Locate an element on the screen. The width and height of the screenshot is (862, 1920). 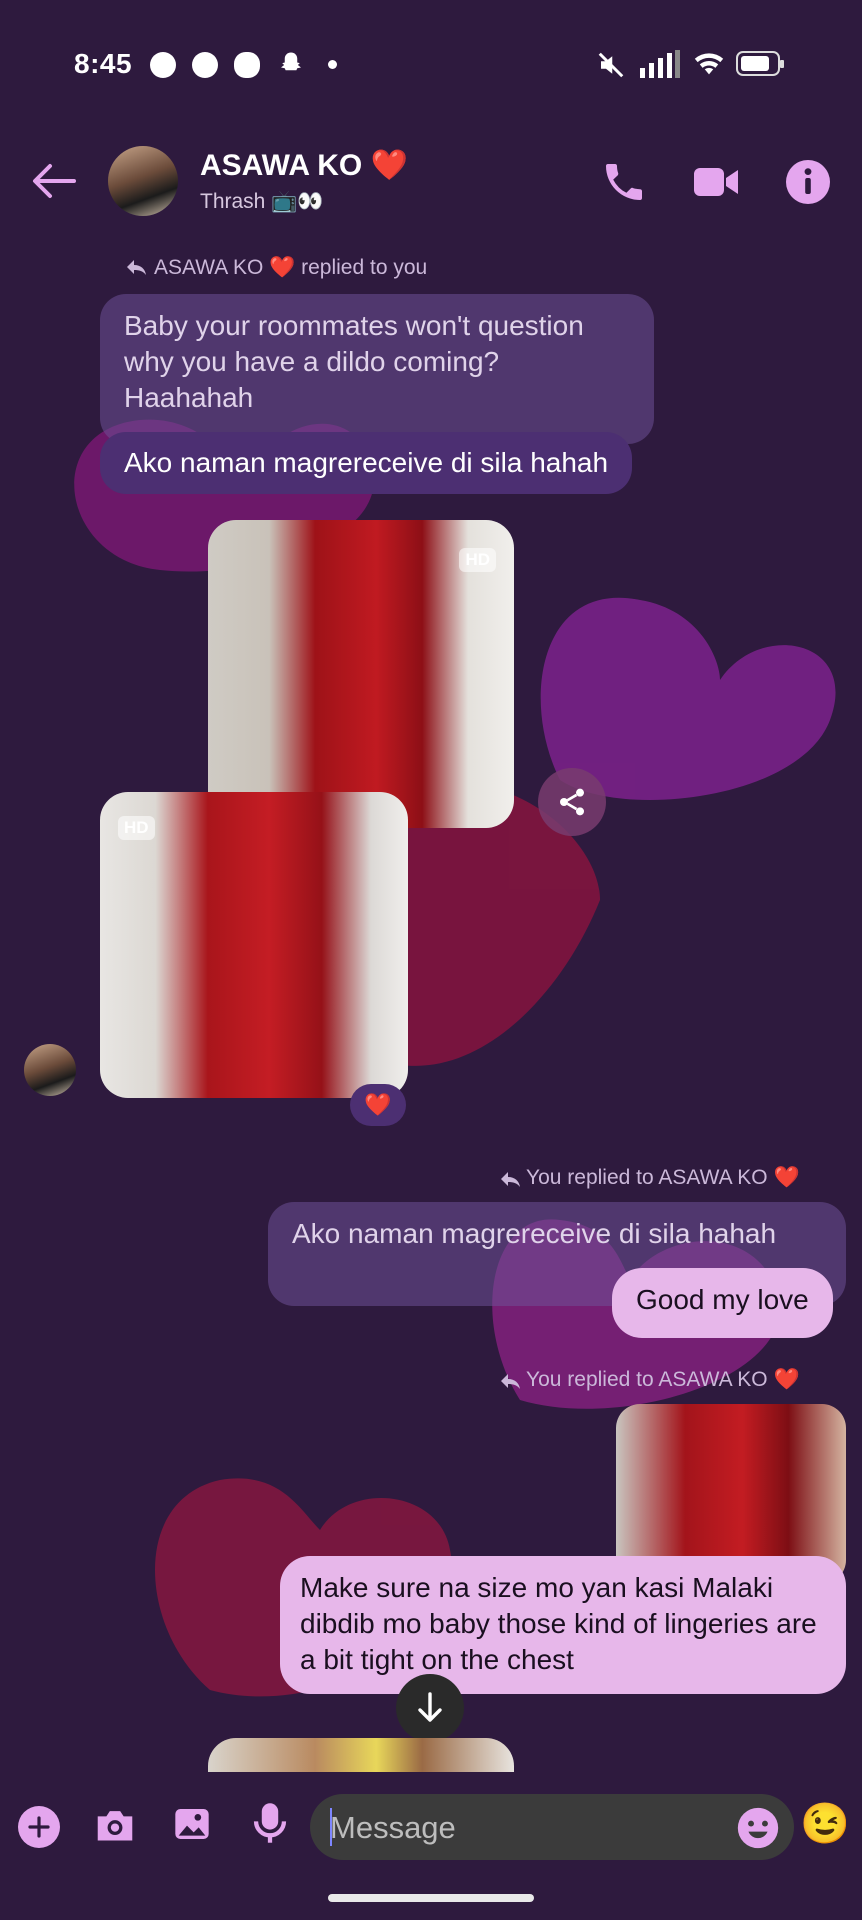
chat-bubbles-icon is located at coordinates (247, 65).